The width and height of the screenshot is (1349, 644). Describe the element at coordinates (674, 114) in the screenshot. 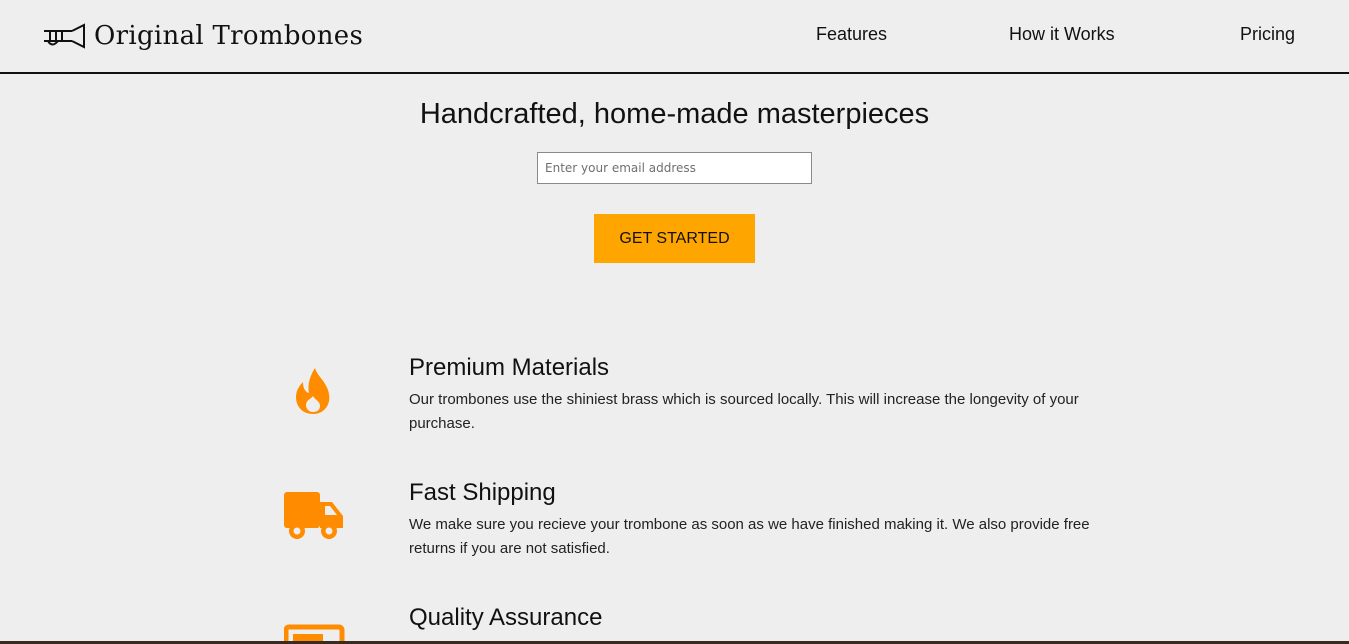

I see `hero-title: Handcrafted, home-made masterpieces` at that location.